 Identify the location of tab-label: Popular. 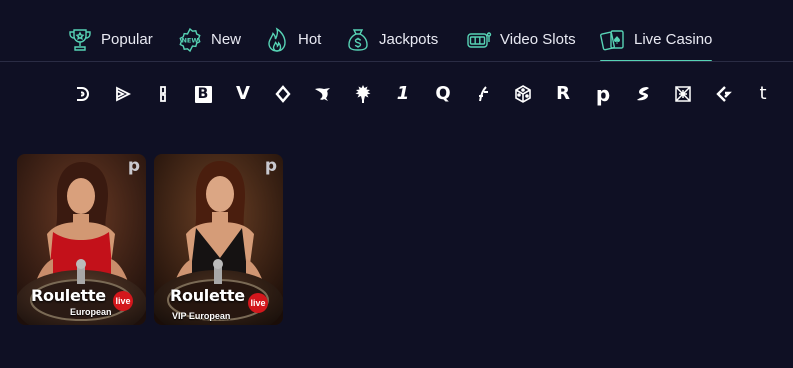
(127, 39).